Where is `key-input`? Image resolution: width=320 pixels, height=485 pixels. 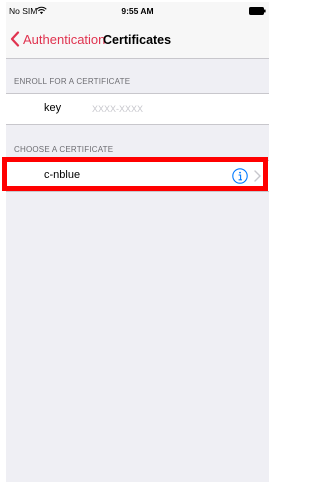
key-input is located at coordinates (167, 109).